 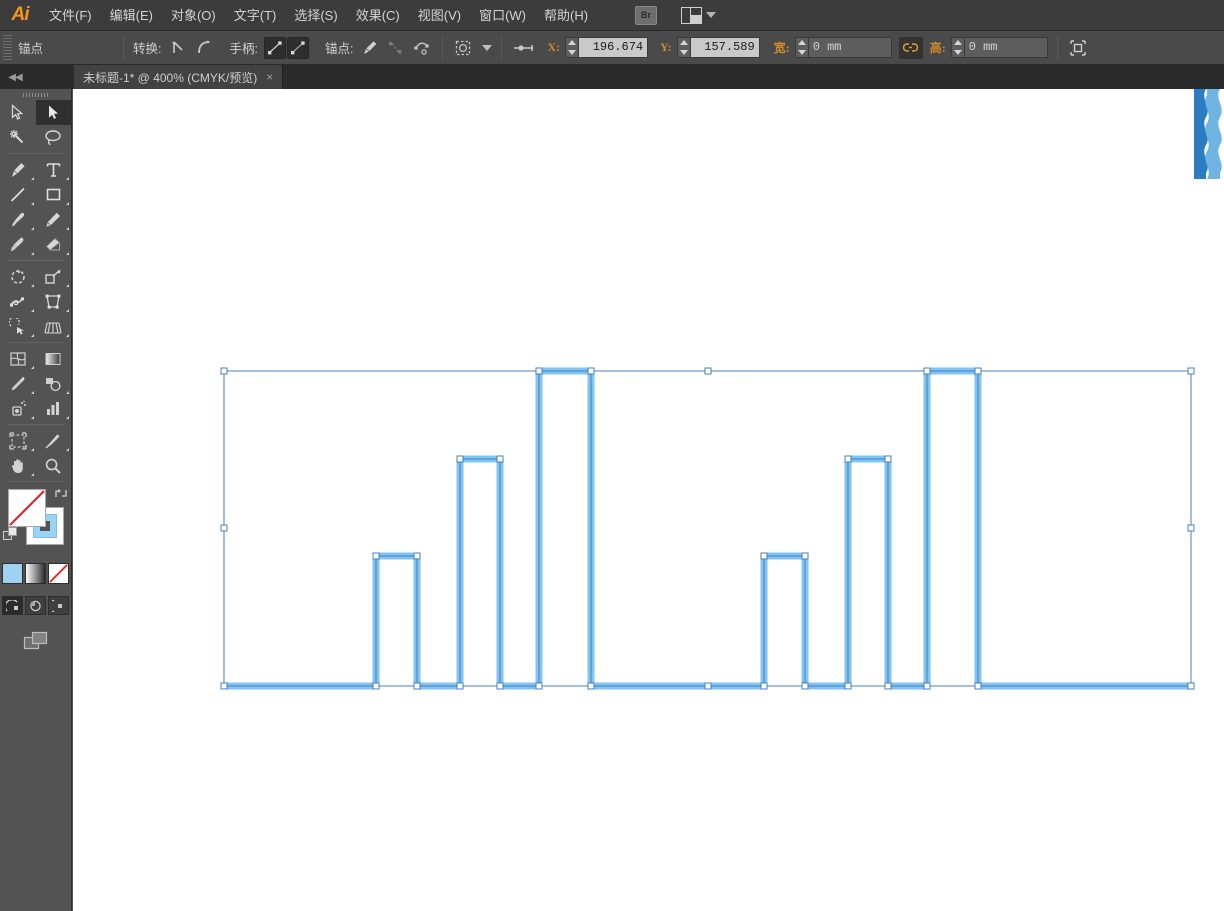 I want to click on tools-panel-grip, so click(x=35, y=94).